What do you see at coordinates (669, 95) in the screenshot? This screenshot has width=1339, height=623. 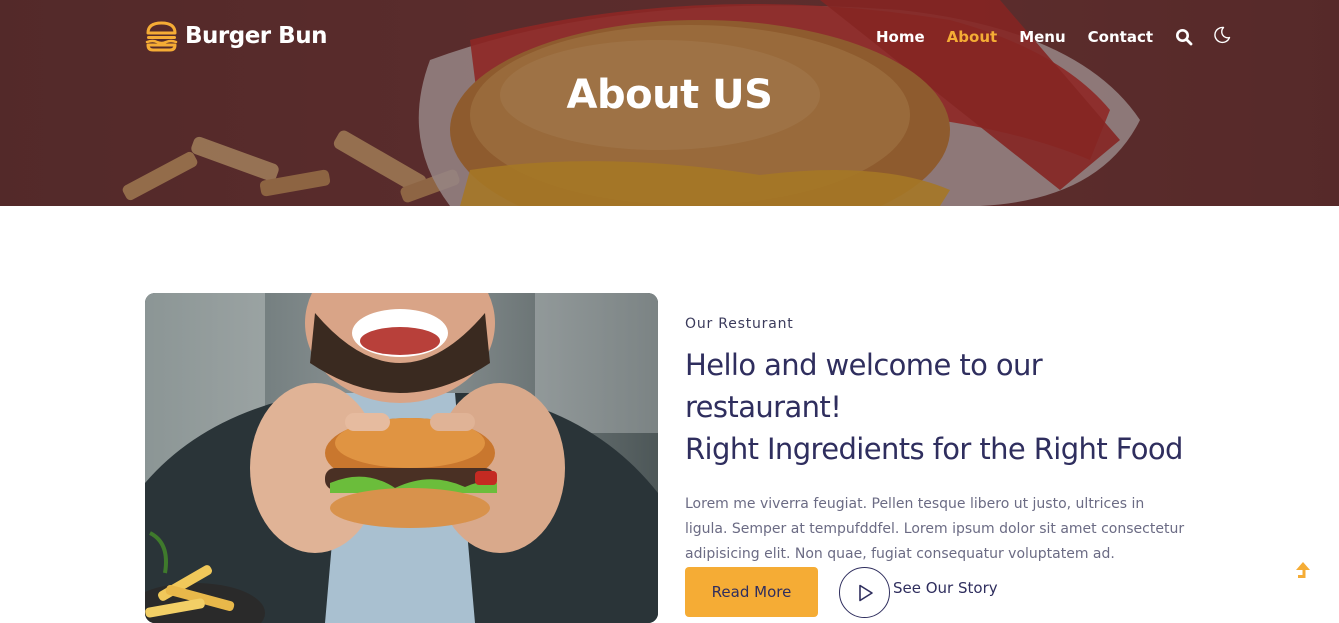 I see `page-title: About US` at bounding box center [669, 95].